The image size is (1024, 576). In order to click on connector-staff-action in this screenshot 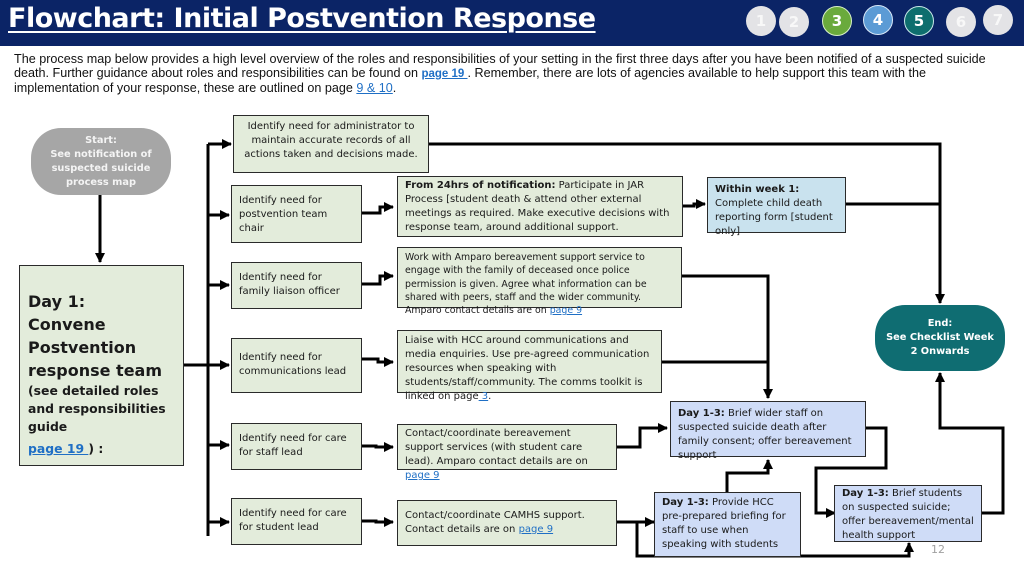, I will do `click(378, 447)`.